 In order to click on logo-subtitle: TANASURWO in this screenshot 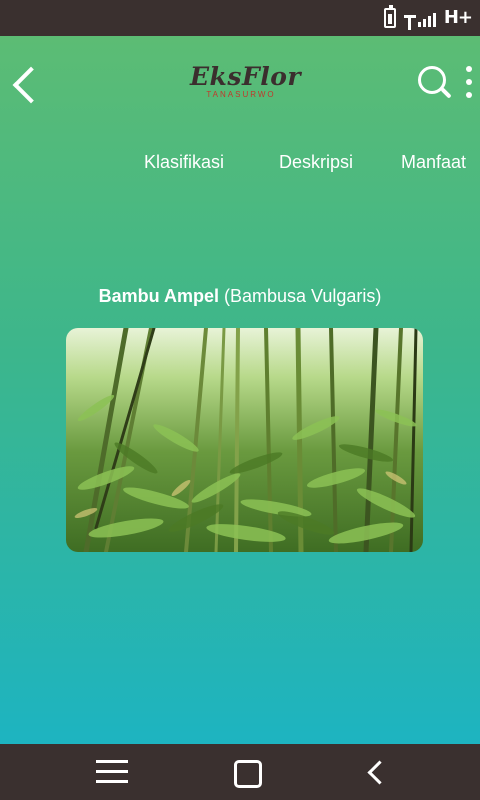, I will do `click(241, 94)`.